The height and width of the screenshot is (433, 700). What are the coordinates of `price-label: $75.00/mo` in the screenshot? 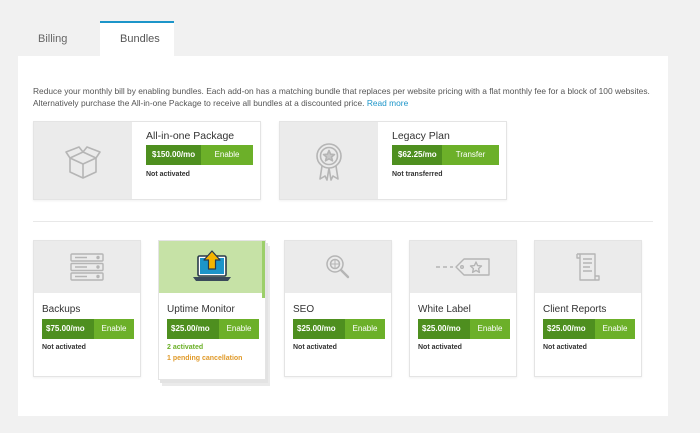 It's located at (68, 329).